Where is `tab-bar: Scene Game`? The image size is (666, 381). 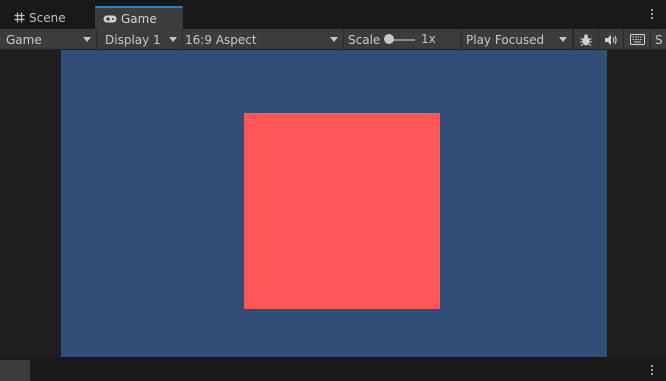 tab-bar: Scene Game is located at coordinates (333, 14).